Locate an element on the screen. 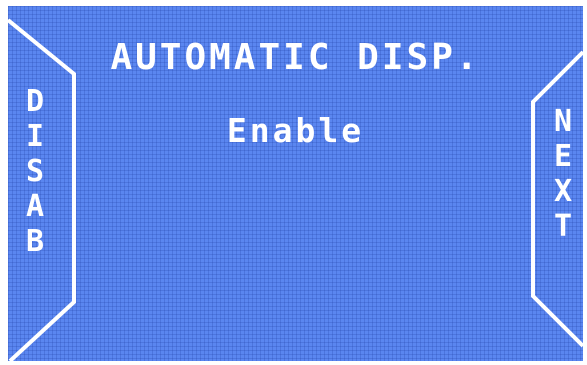  next-softkey: NEXT is located at coordinates (563, 174).